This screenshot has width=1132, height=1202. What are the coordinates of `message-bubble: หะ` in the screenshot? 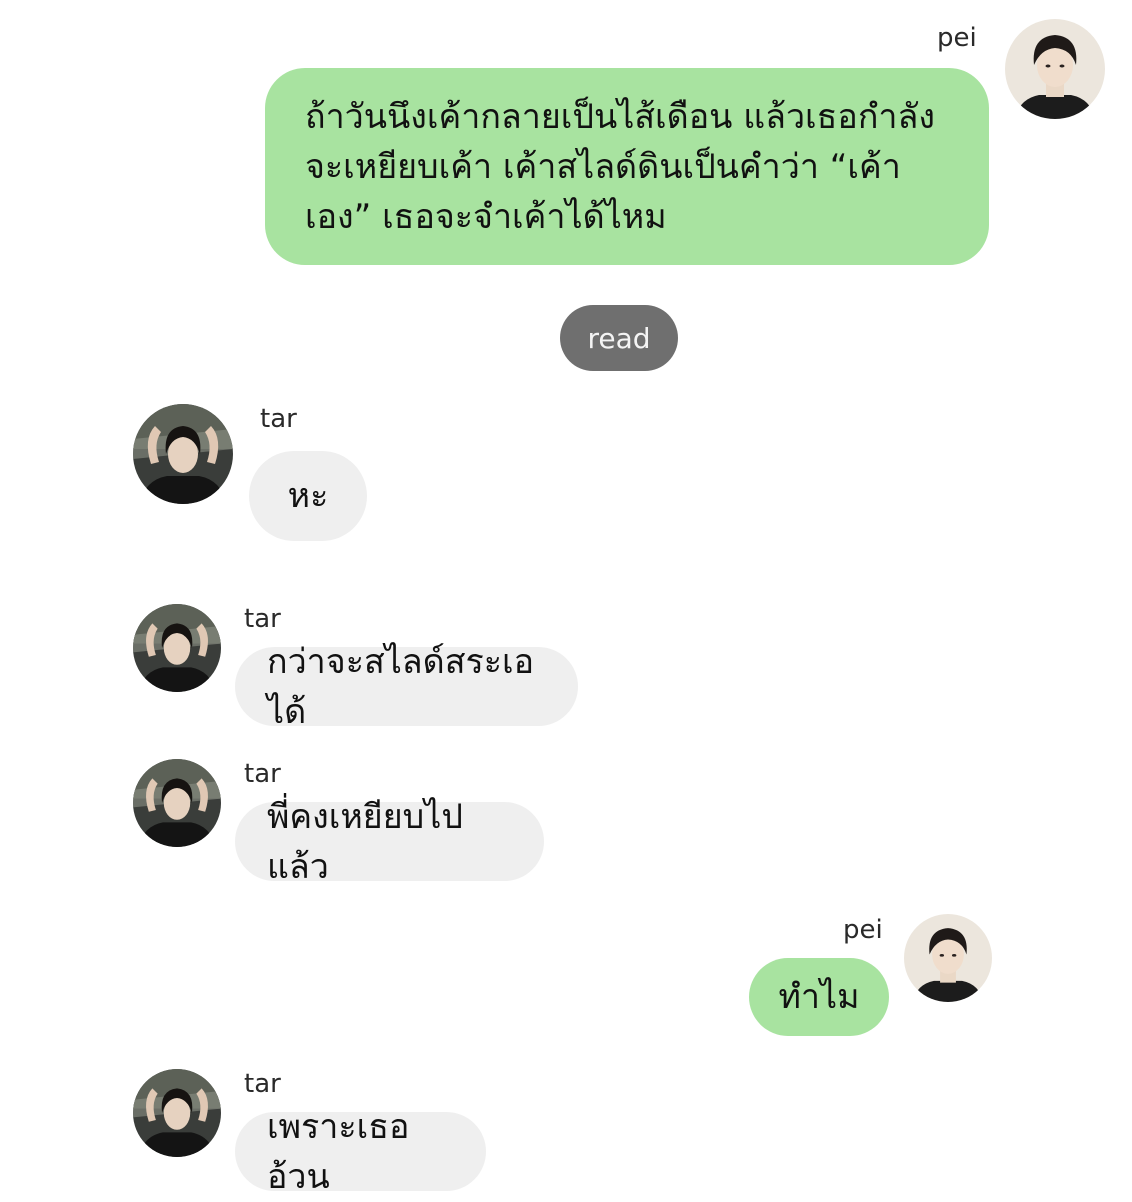 It's located at (308, 496).